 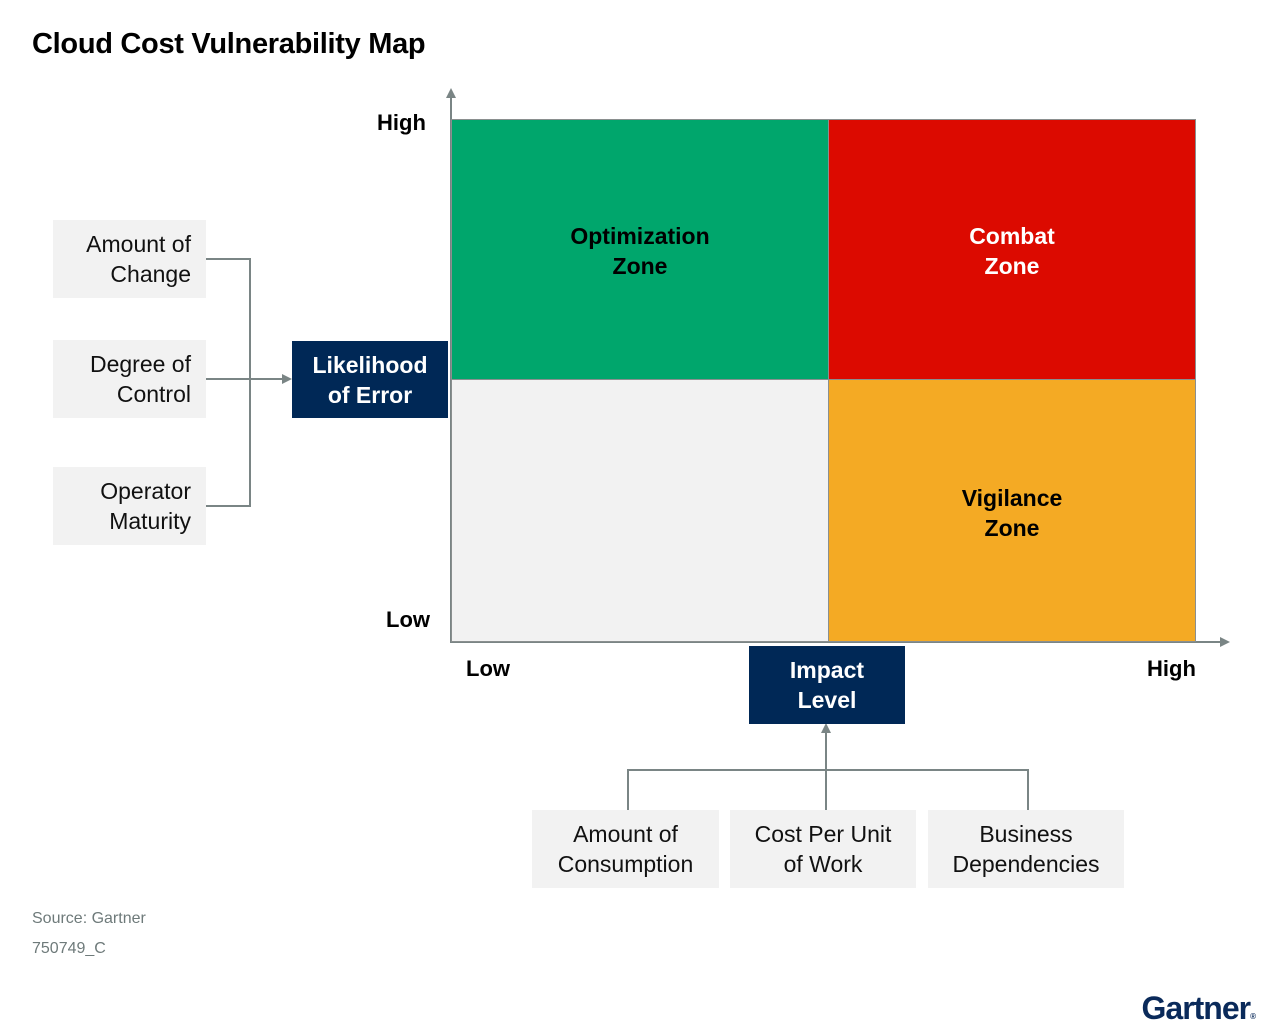 I want to click on factor-line: Degree of, so click(x=140, y=364).